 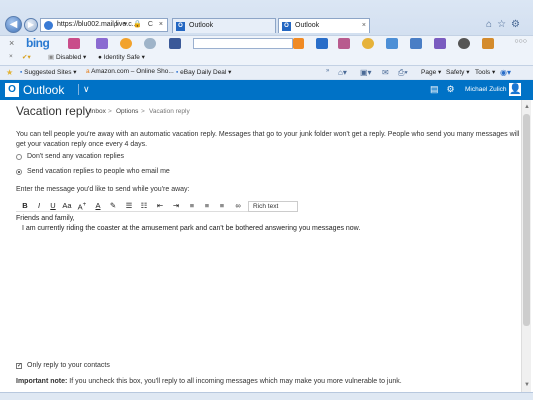 I want to click on breadcrumb-options: Options, so click(x=127, y=111).